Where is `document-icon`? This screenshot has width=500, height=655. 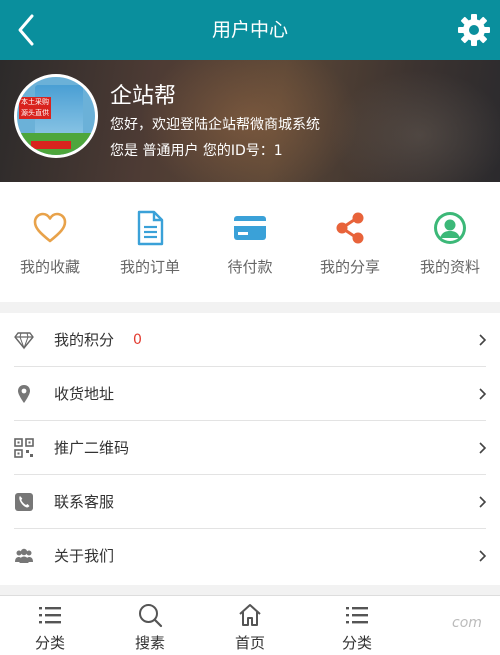
document-icon is located at coordinates (150, 228).